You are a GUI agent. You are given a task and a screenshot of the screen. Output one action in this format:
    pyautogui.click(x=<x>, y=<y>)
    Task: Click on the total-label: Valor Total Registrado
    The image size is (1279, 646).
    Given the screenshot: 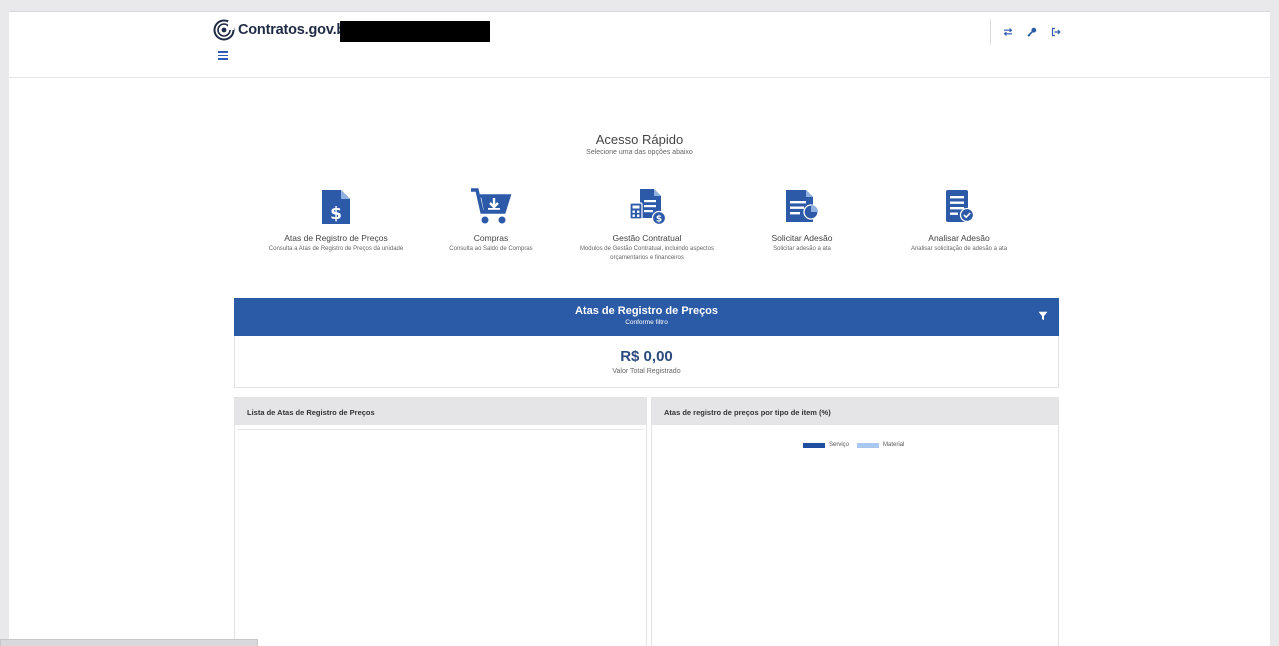 What is the action you would take?
    pyautogui.click(x=646, y=371)
    